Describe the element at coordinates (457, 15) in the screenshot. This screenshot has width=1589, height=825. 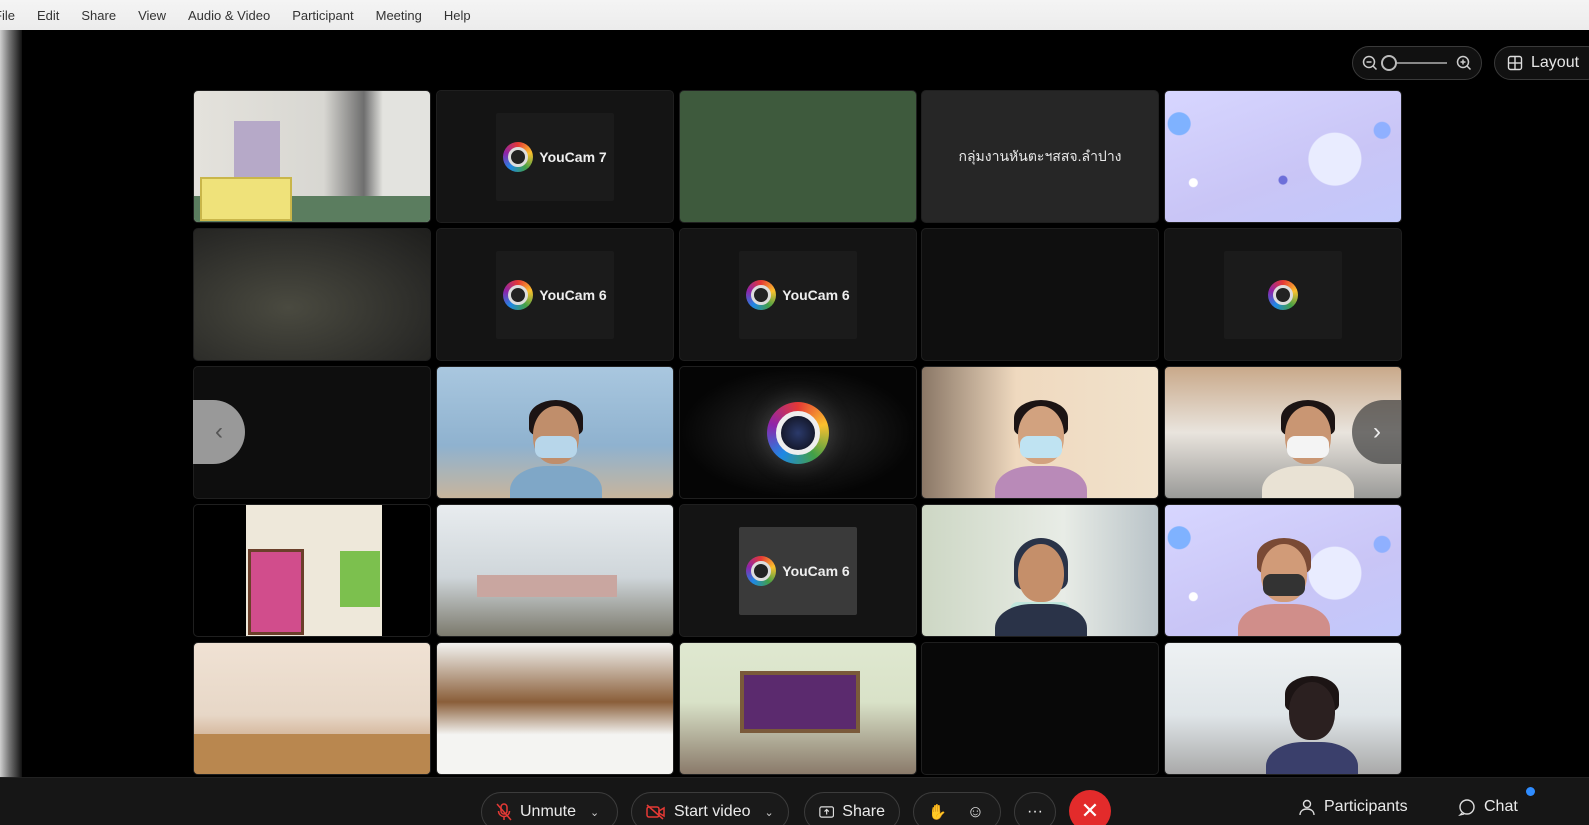
I see `menu-help: Help` at that location.